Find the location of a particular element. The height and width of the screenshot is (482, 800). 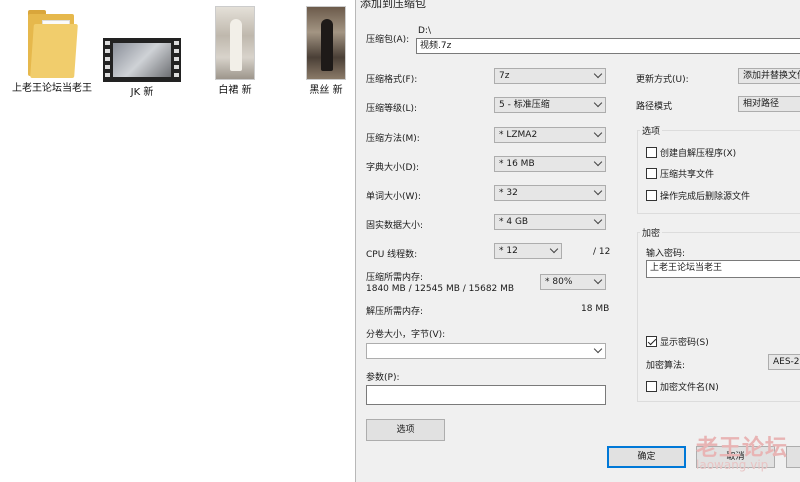

method-select: * LZMA2 is located at coordinates (550, 135).